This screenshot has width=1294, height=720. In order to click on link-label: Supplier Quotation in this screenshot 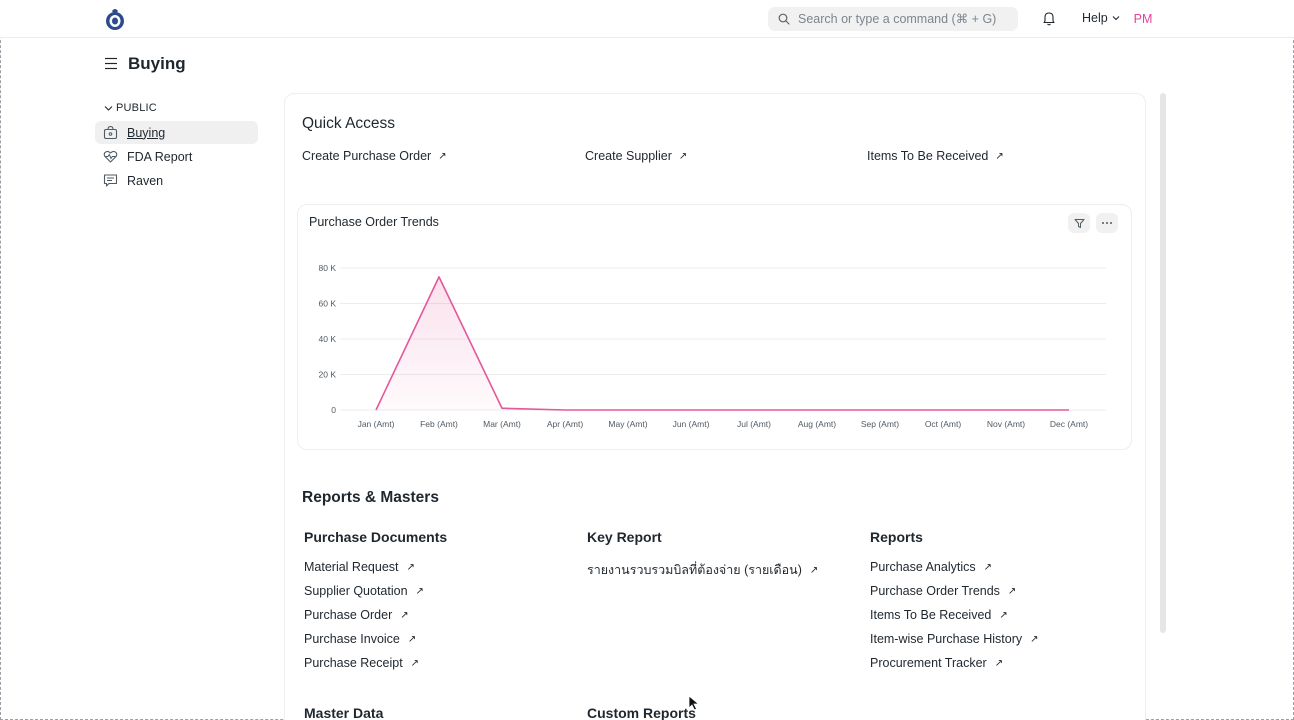, I will do `click(356, 591)`.